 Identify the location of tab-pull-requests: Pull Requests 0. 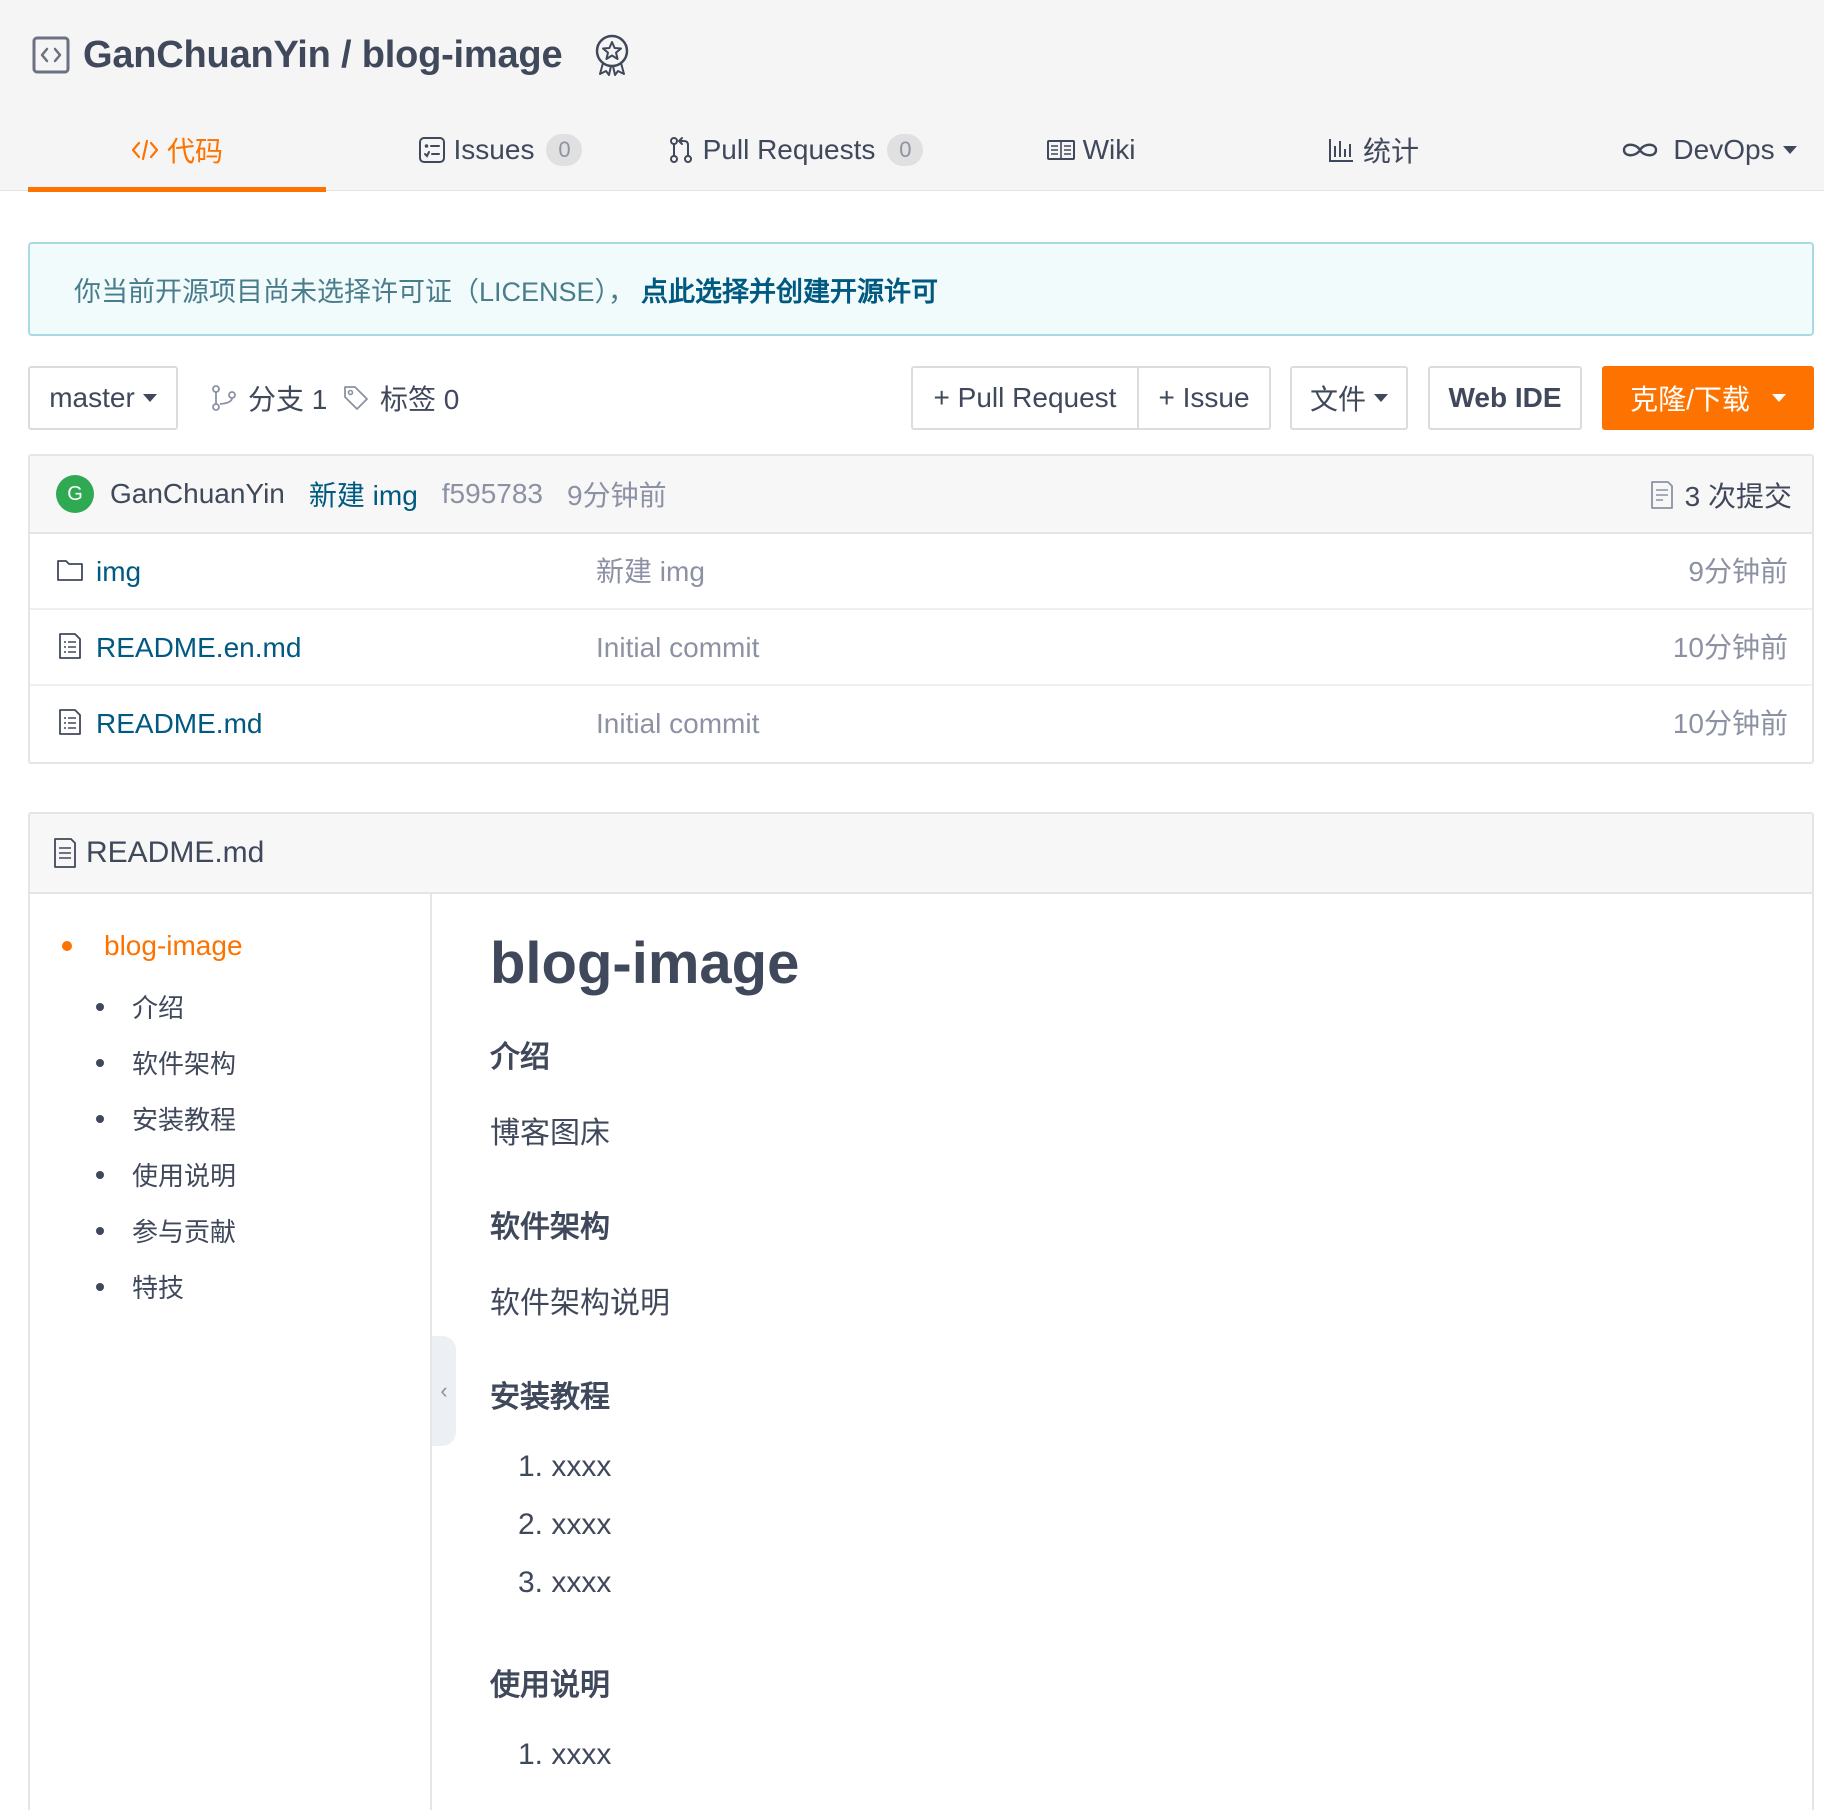
(795, 149).